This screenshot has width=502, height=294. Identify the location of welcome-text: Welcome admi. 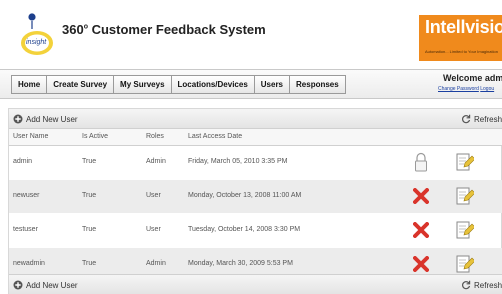
(472, 78).